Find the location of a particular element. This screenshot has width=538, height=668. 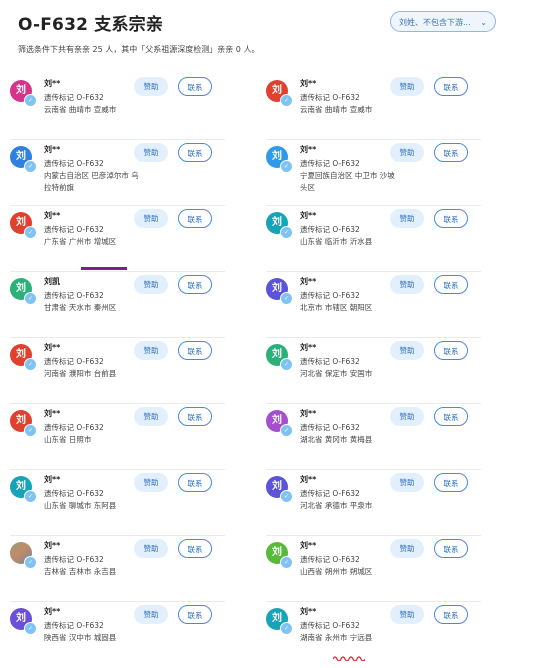

relative-card: 刘 ✓ 刘** 遗传标记 O-F632 宁夏回族自治区 中卫市 沙坡头区 赞助 联系 is located at coordinates (378, 173).